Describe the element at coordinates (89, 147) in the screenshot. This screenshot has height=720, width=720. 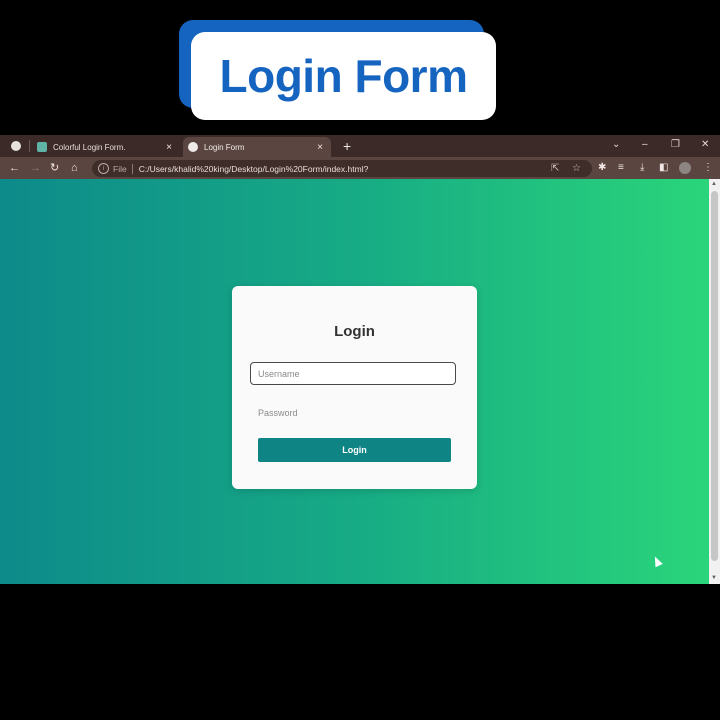
I see `tab-title: Colorful Login Form.` at that location.